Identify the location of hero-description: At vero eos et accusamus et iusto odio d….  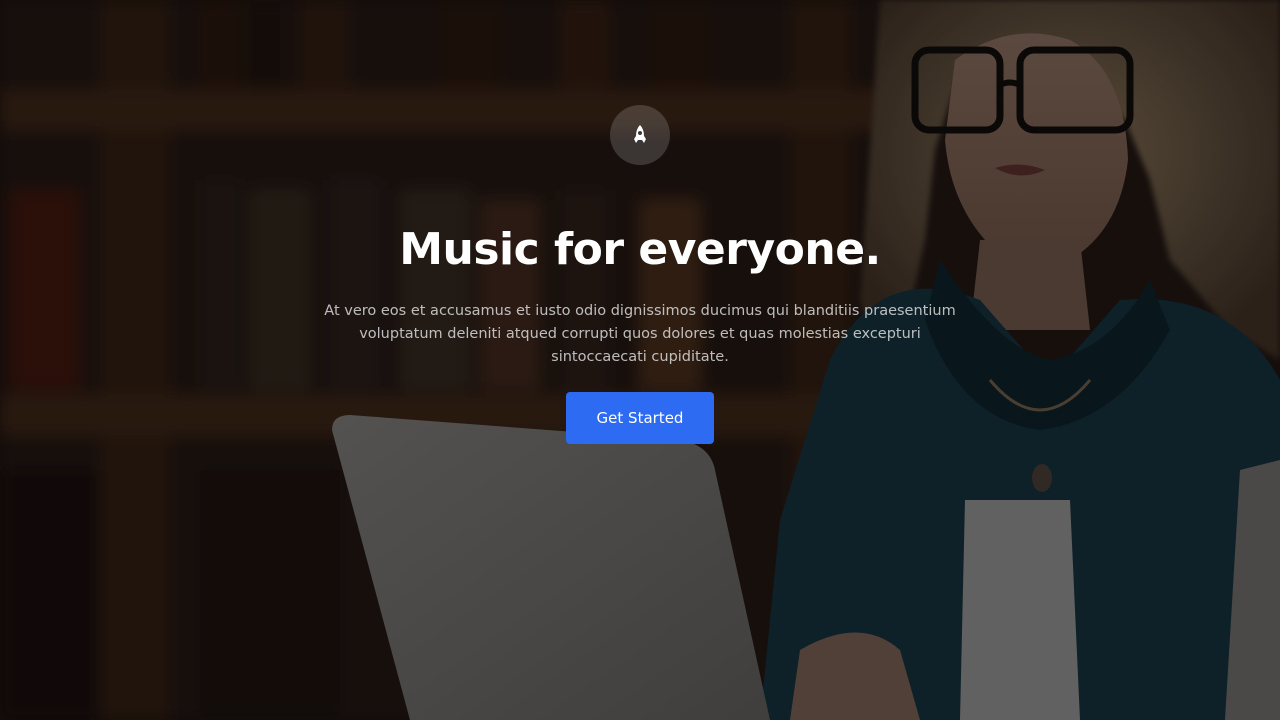
(640, 334).